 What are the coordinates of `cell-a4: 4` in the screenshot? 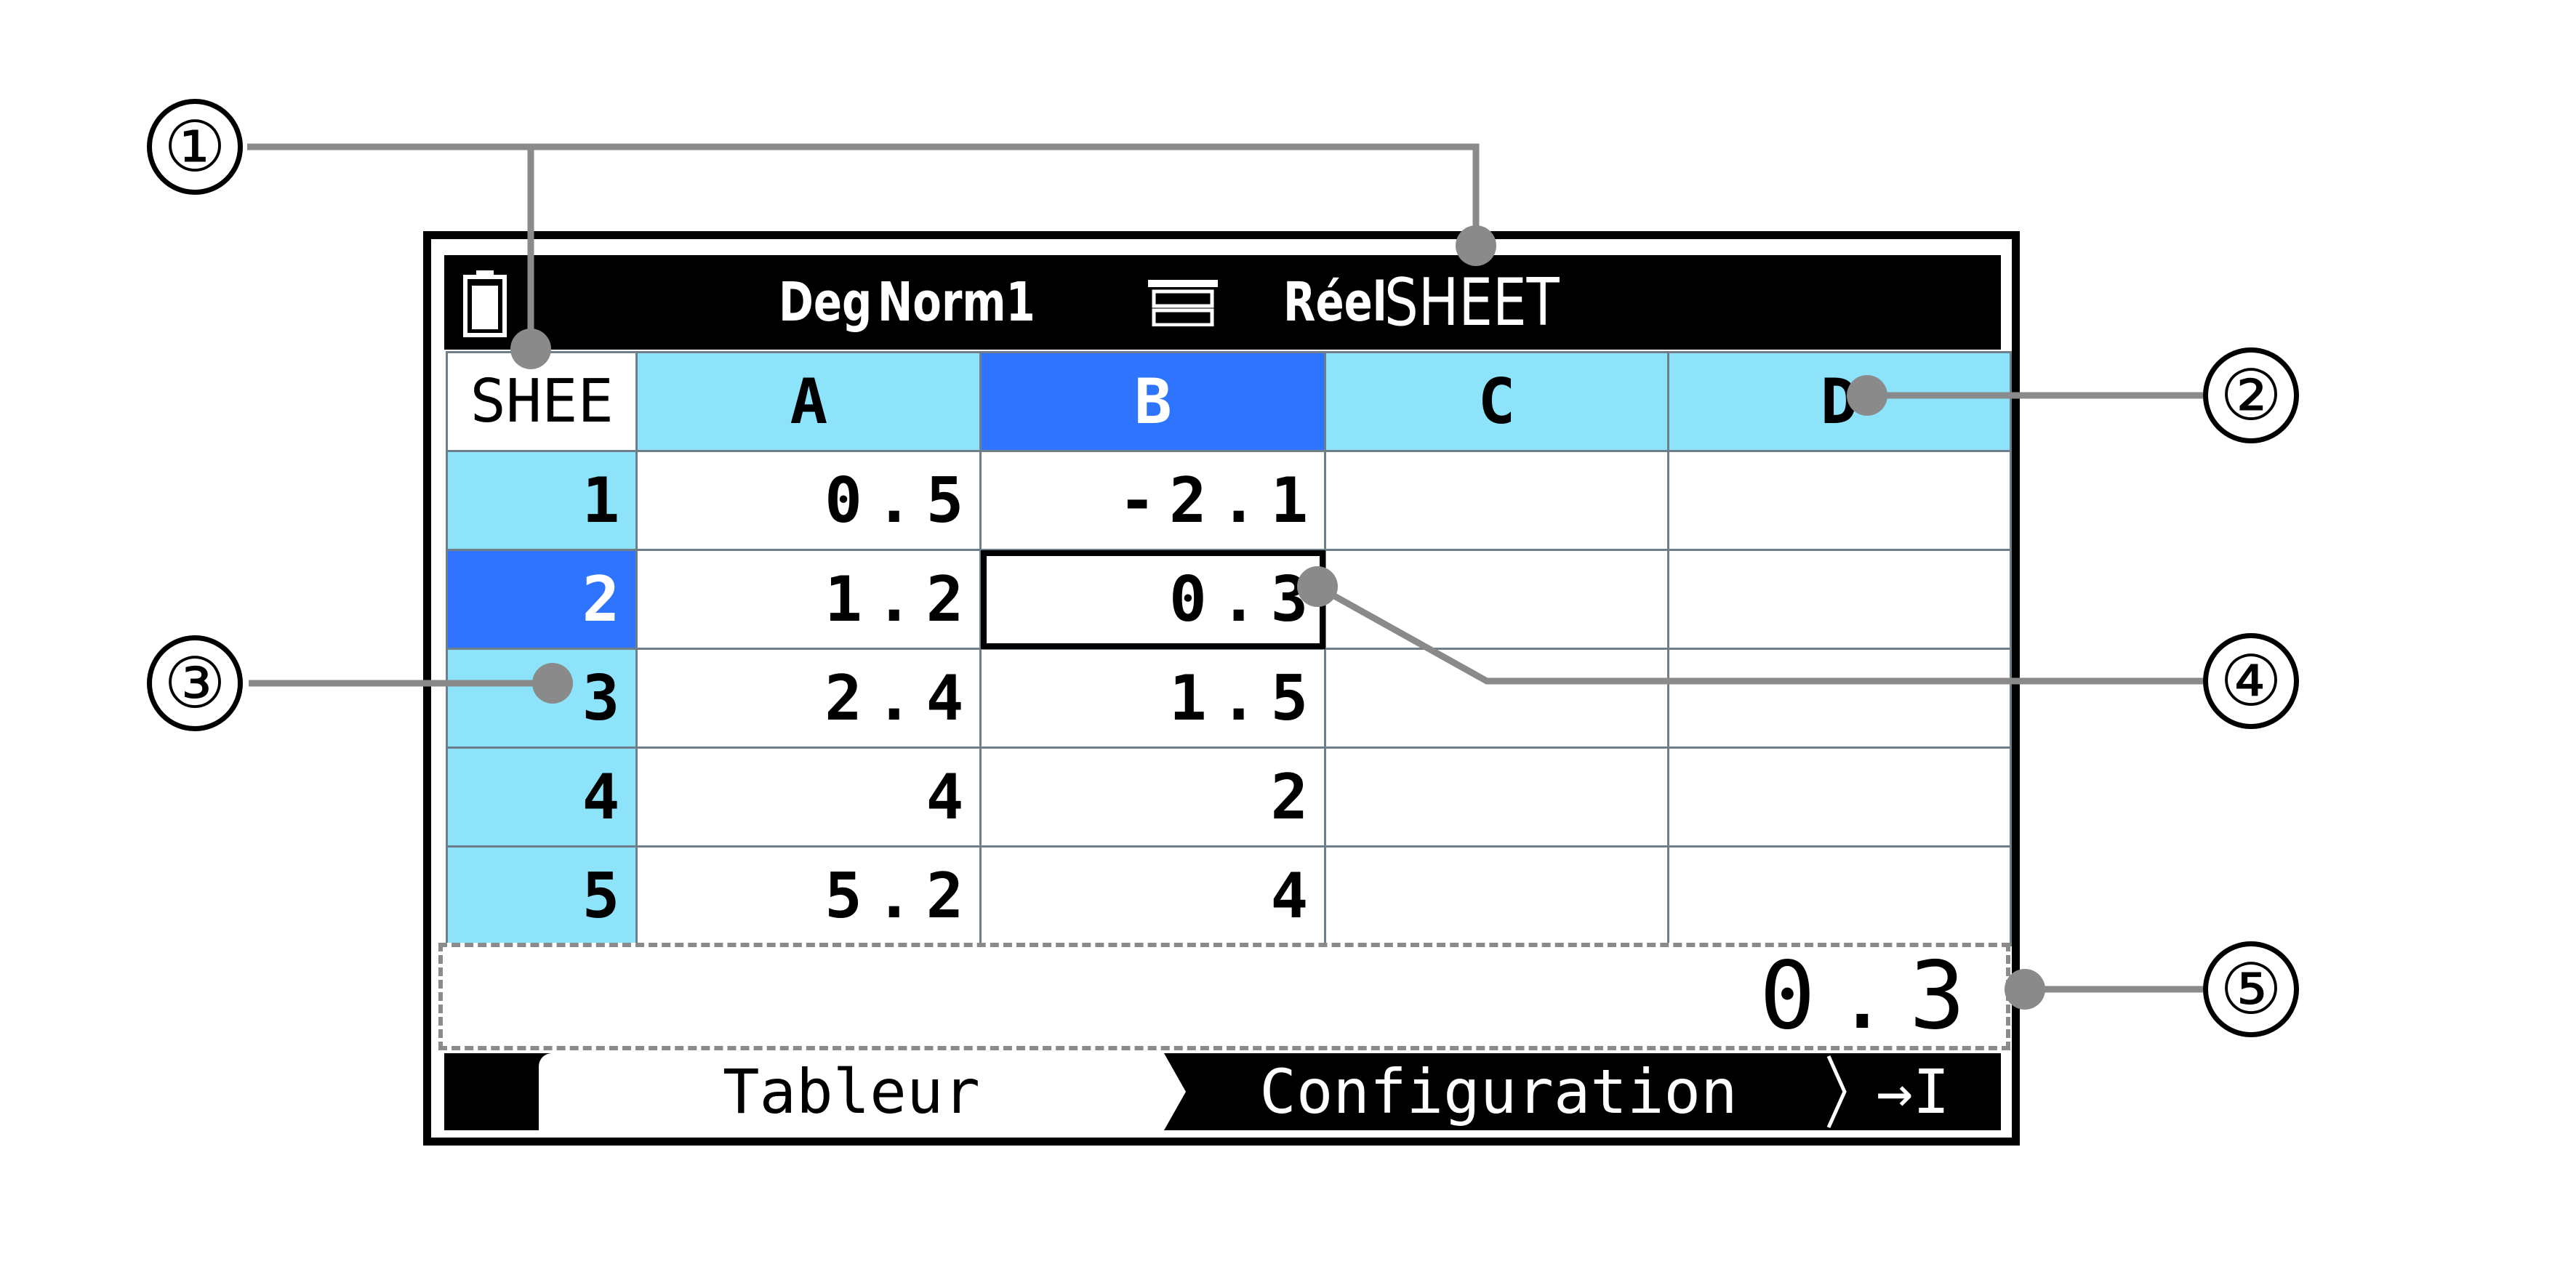 It's located at (808, 797).